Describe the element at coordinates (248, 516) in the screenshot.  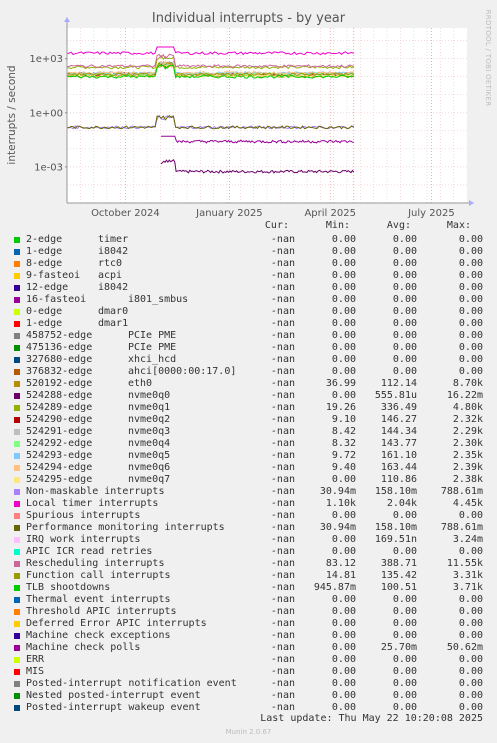
I see `legend-row: Spurious interrupts -nan 0.00 0.00 0.00` at that location.